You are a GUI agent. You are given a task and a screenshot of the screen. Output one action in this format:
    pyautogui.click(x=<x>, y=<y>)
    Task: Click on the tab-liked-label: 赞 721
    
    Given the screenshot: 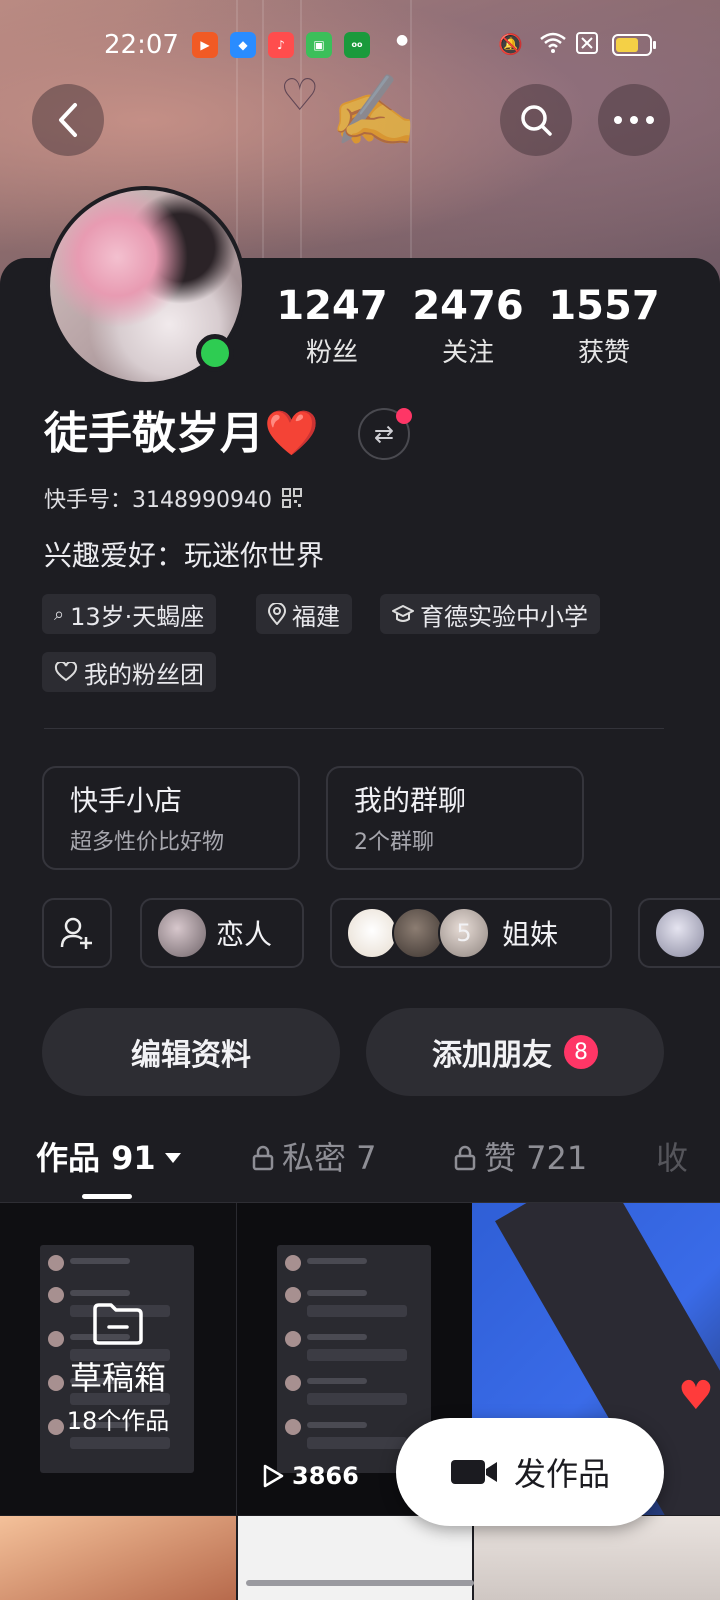 What is the action you would take?
    pyautogui.click(x=536, y=1158)
    